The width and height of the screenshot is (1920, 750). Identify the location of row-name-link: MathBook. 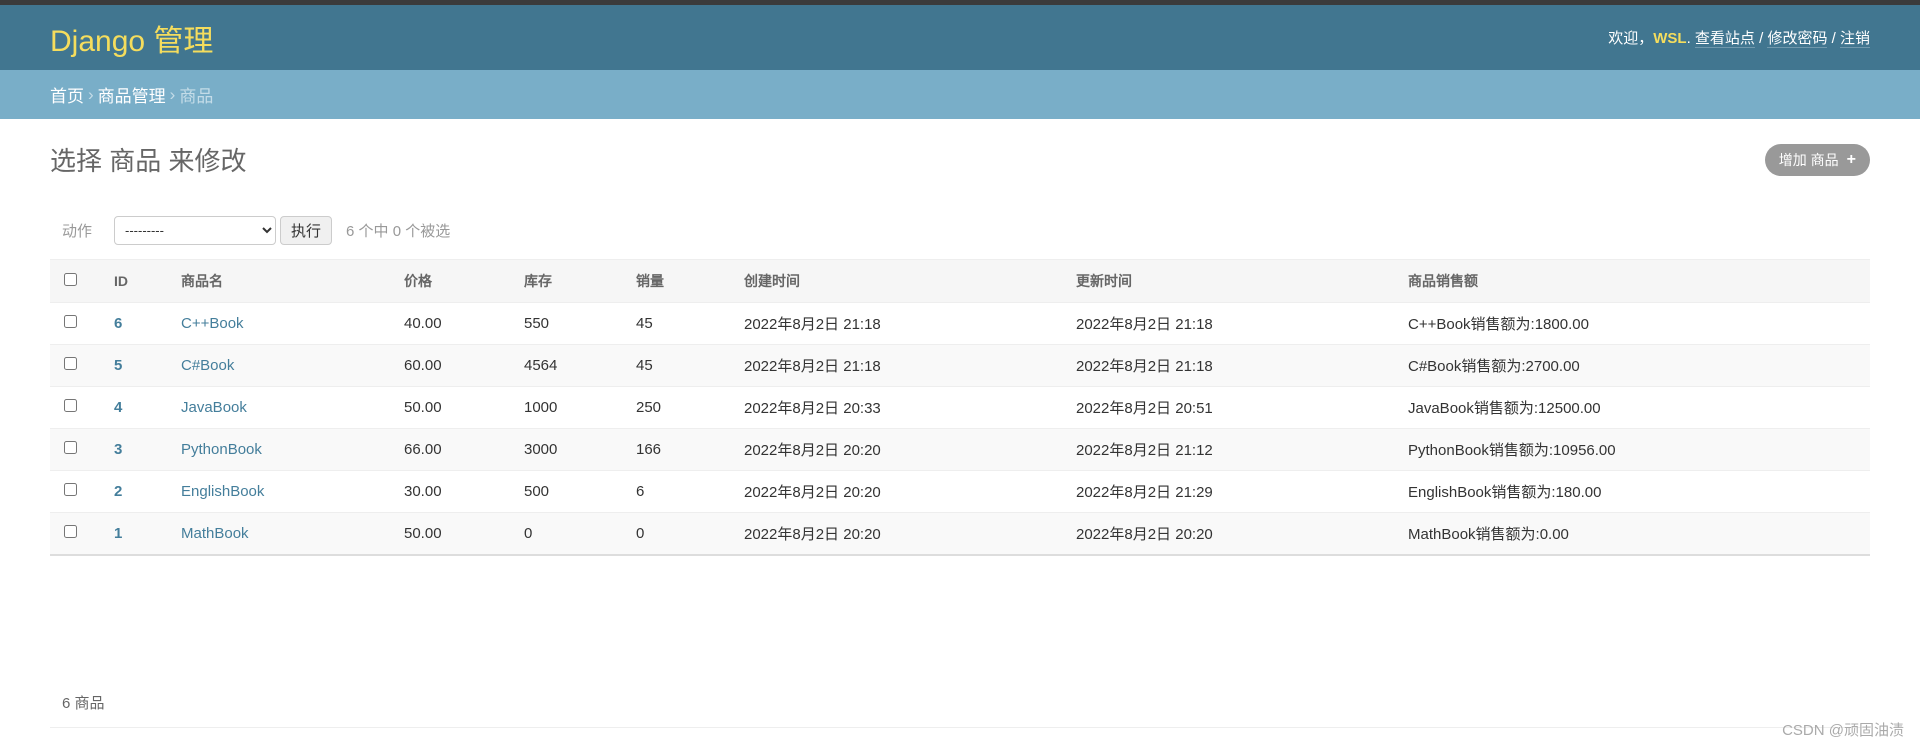
(215, 533).